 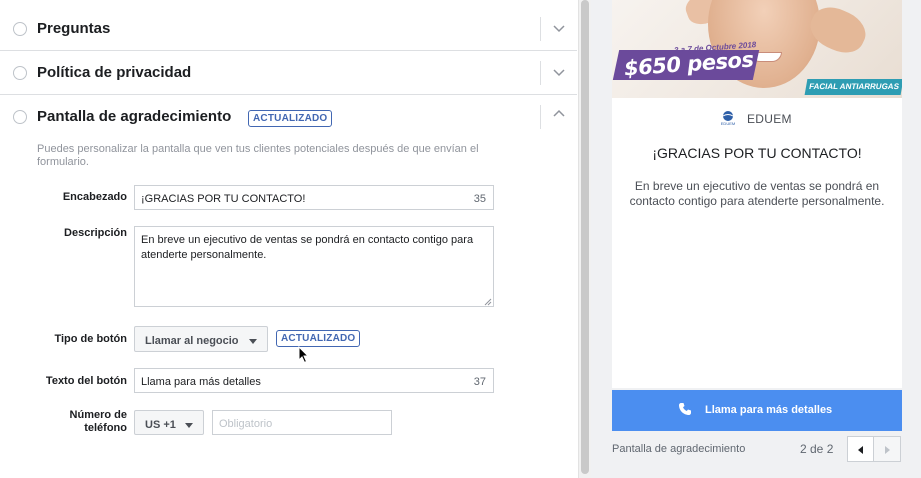 I want to click on section-title: Preguntas, so click(x=74, y=28).